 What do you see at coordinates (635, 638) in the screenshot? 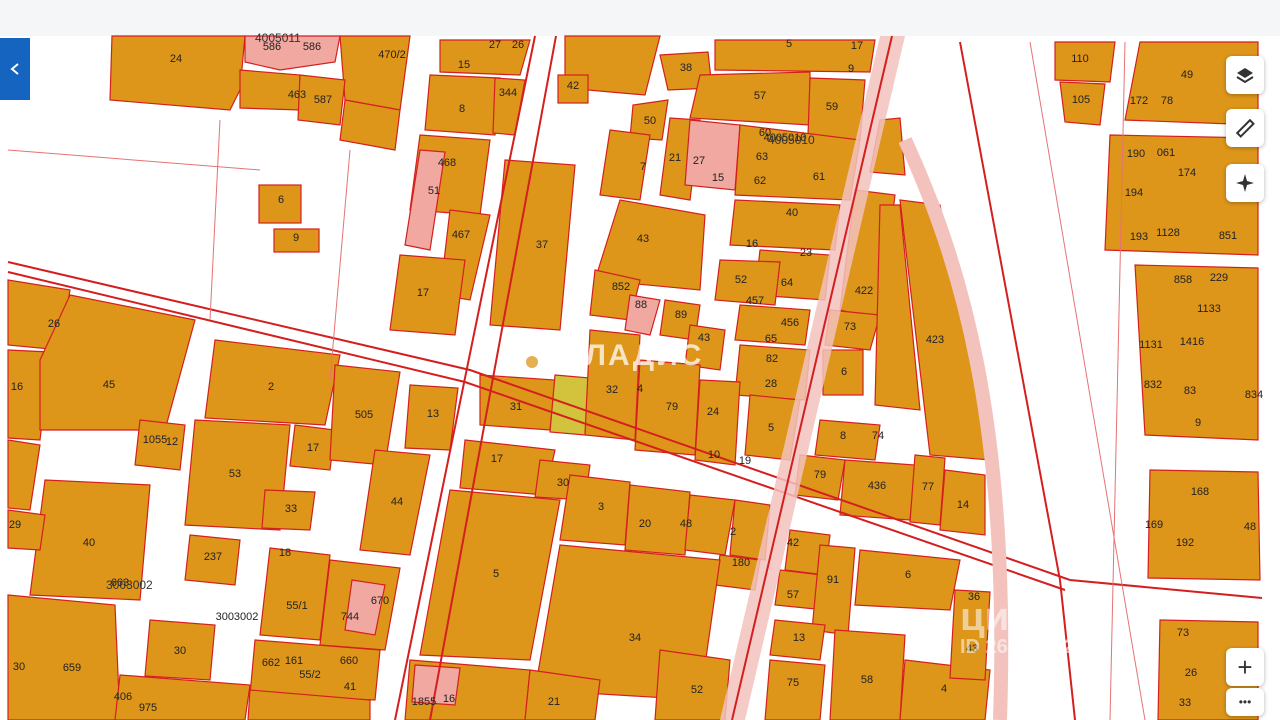
I see `parcel-number: 34` at bounding box center [635, 638].